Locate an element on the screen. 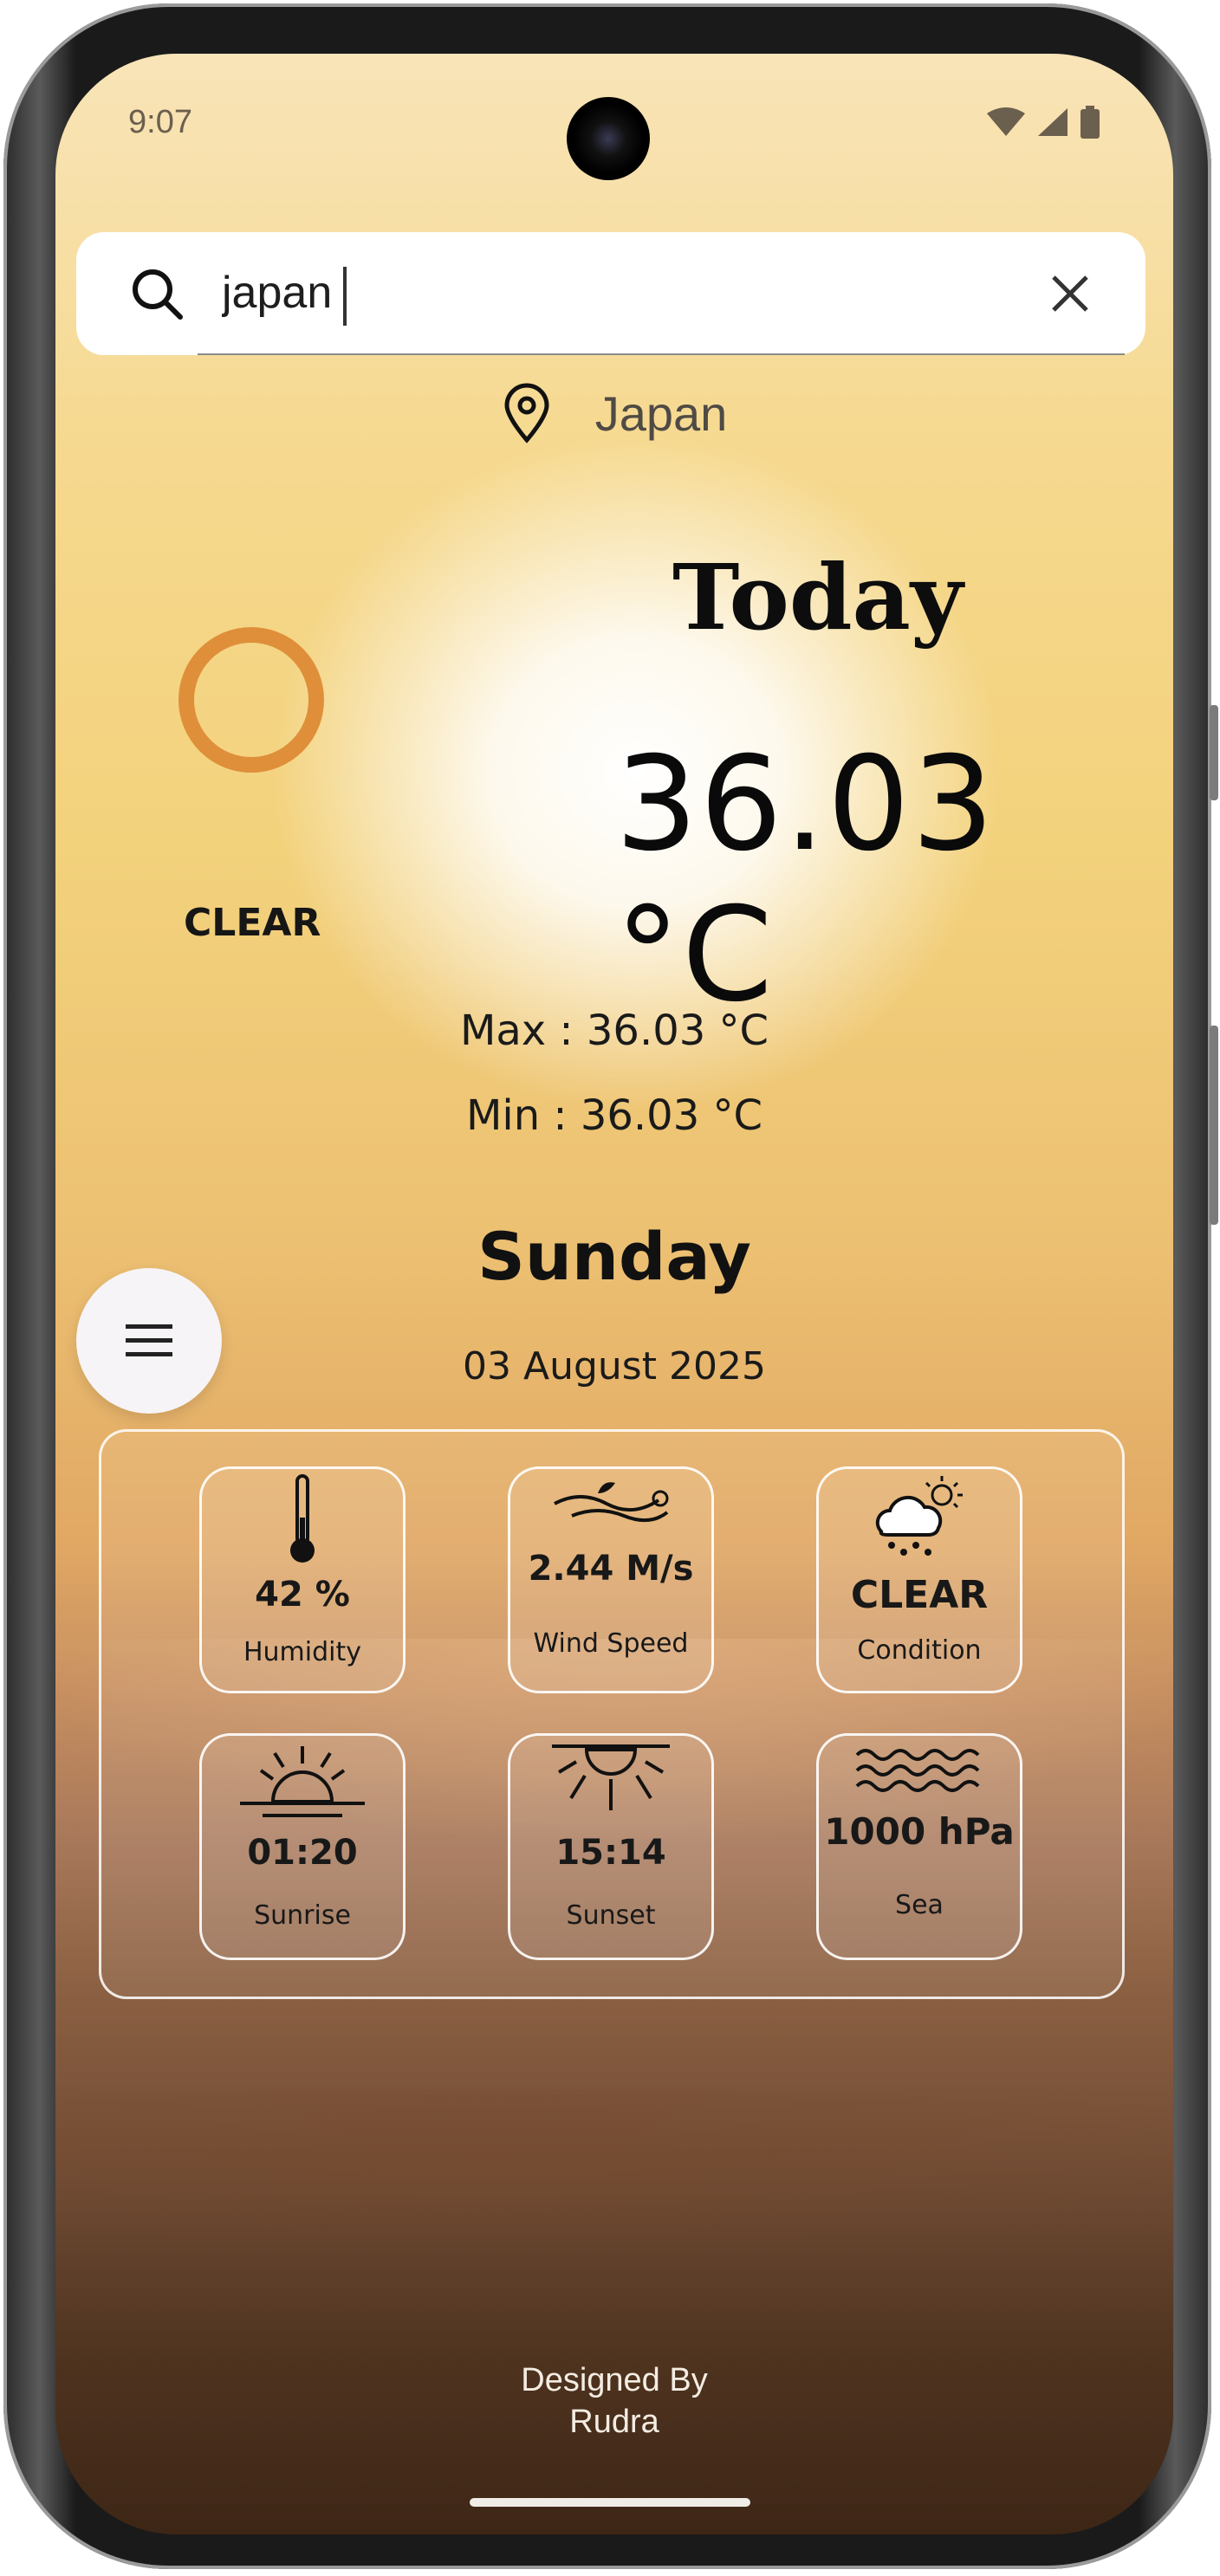 The image size is (1220, 2576). sunset-card: 15:14 Sunset is located at coordinates (611, 1846).